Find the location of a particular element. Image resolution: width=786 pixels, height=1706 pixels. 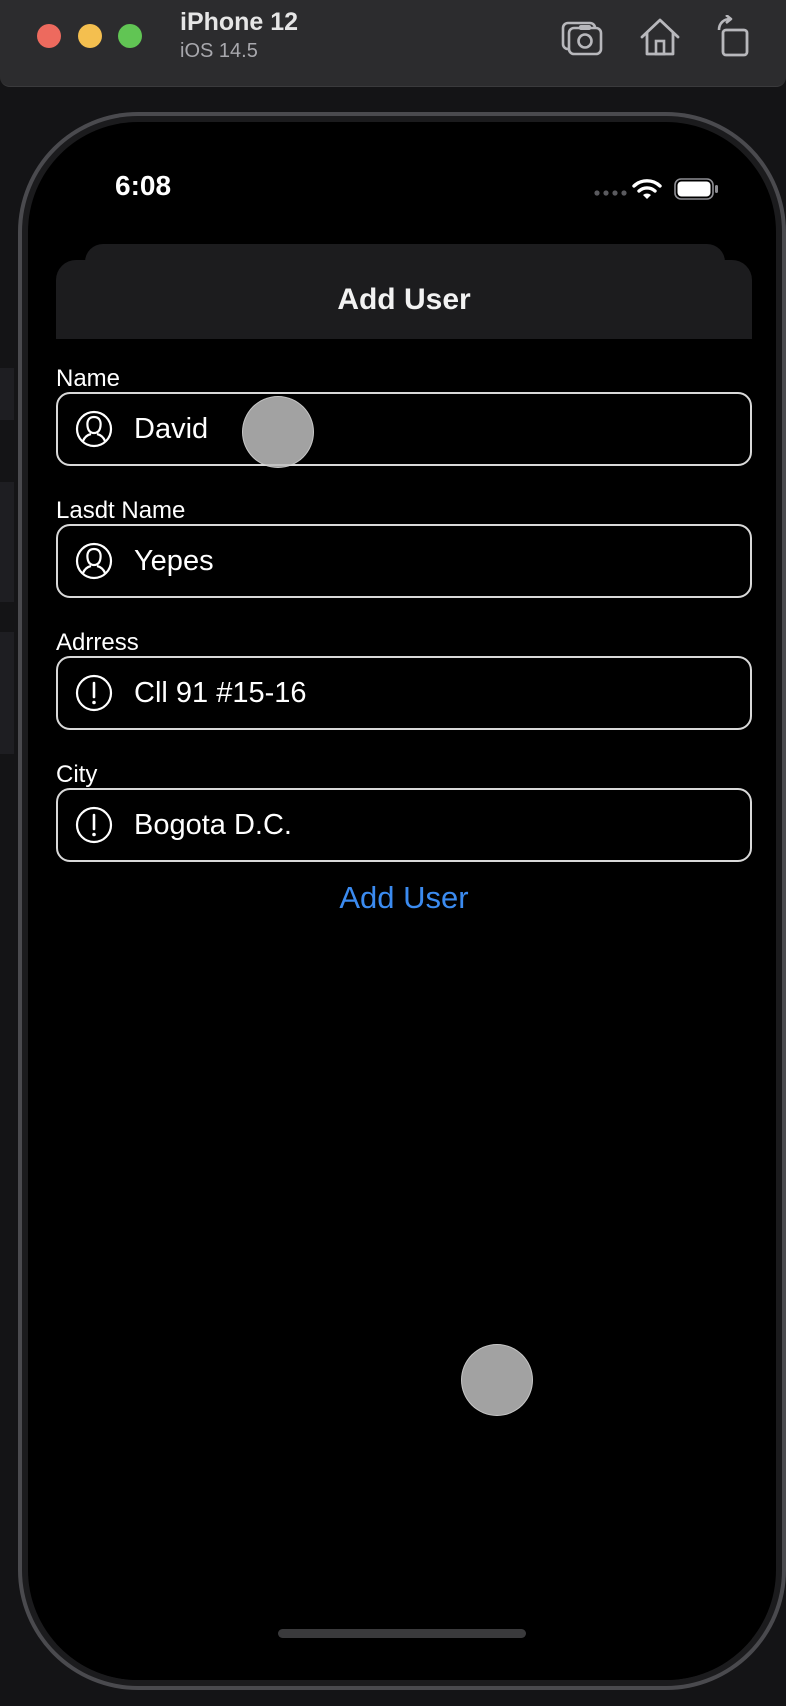

name-label: Name is located at coordinates (88, 378).